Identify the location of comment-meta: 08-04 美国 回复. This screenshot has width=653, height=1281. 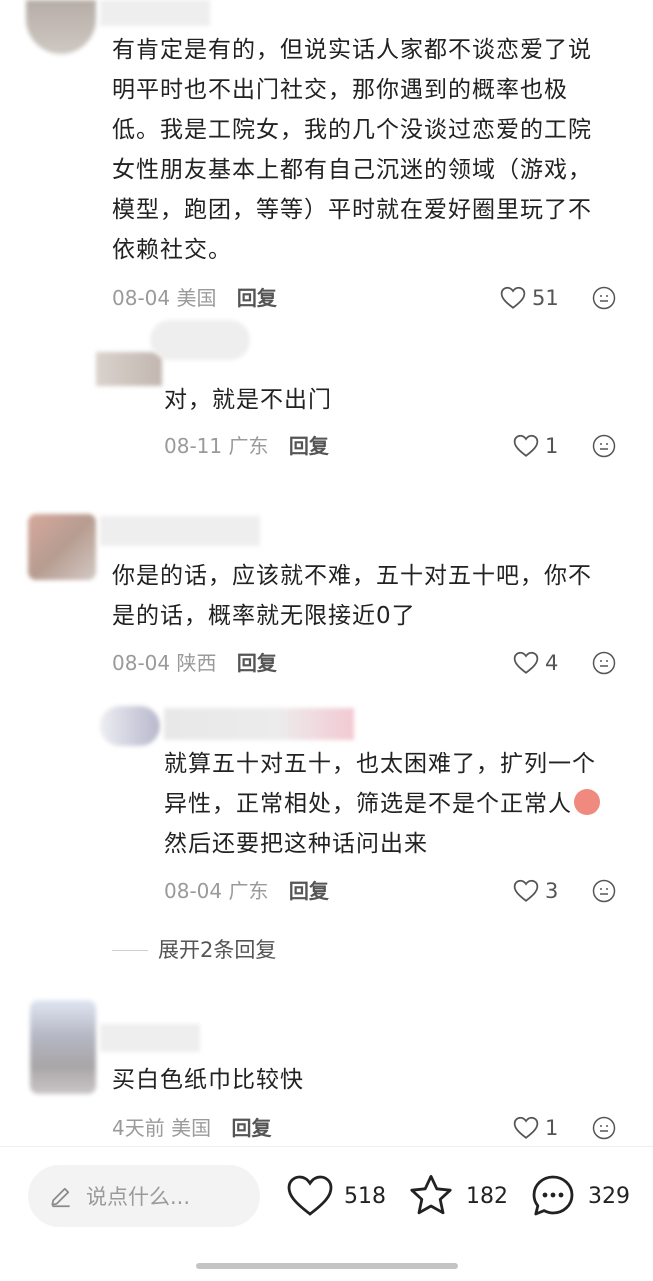
(194, 298).